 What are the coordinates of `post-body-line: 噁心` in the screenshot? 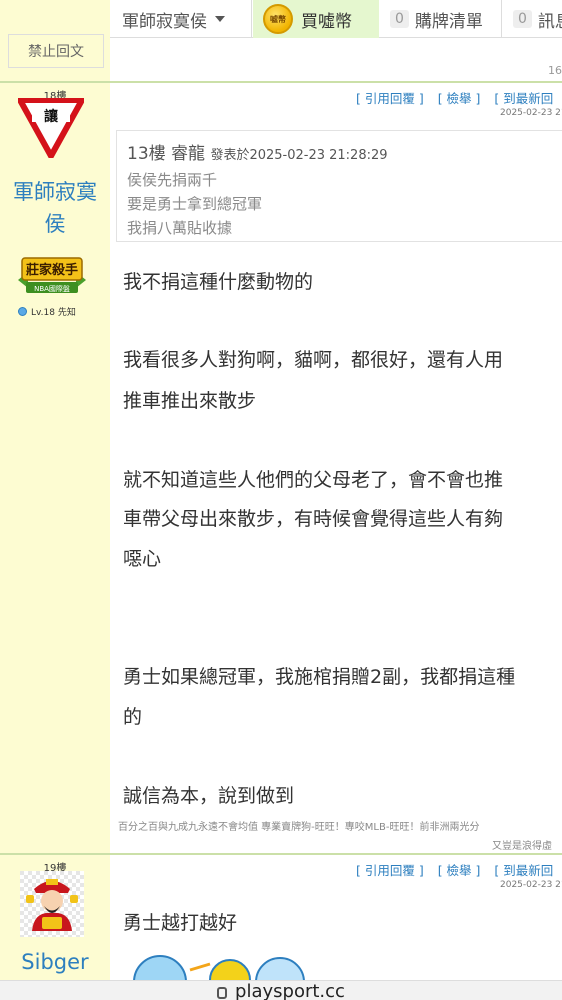 It's located at (142, 559).